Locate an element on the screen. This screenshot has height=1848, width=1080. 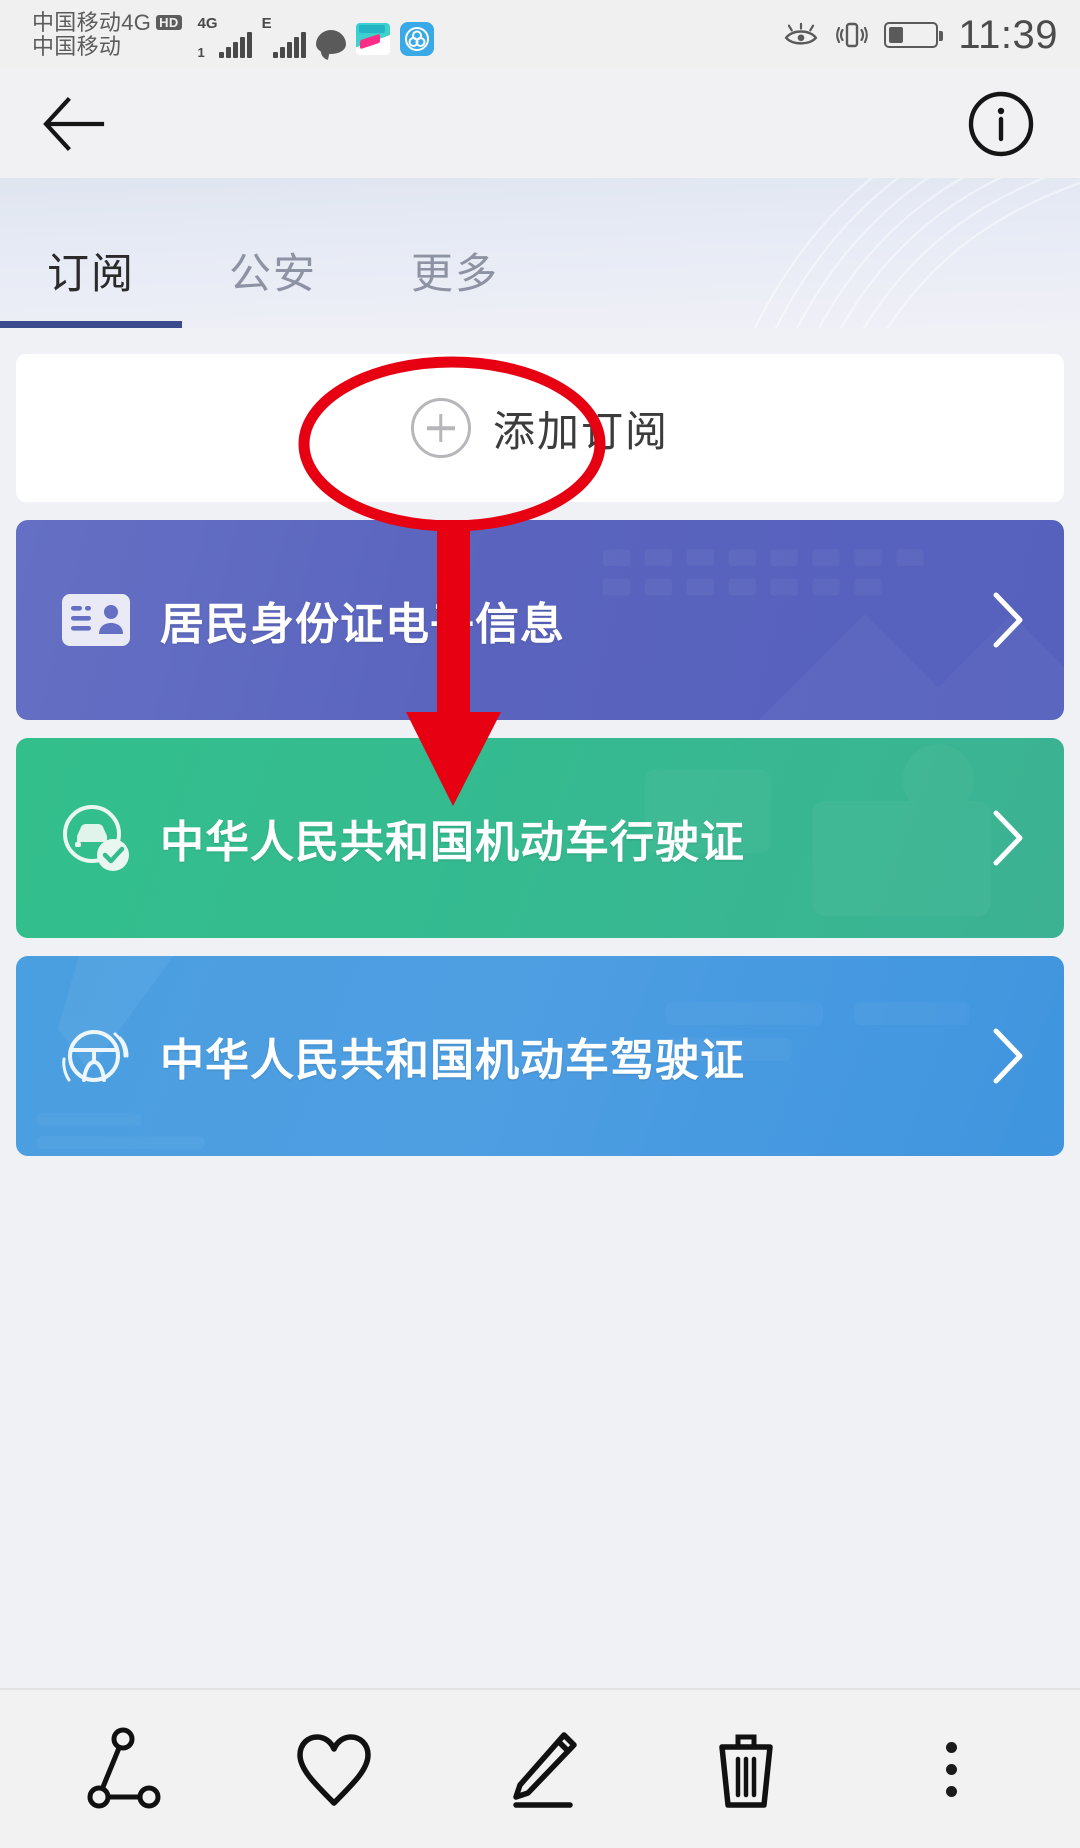
more-options-button is located at coordinates (951, 1769).